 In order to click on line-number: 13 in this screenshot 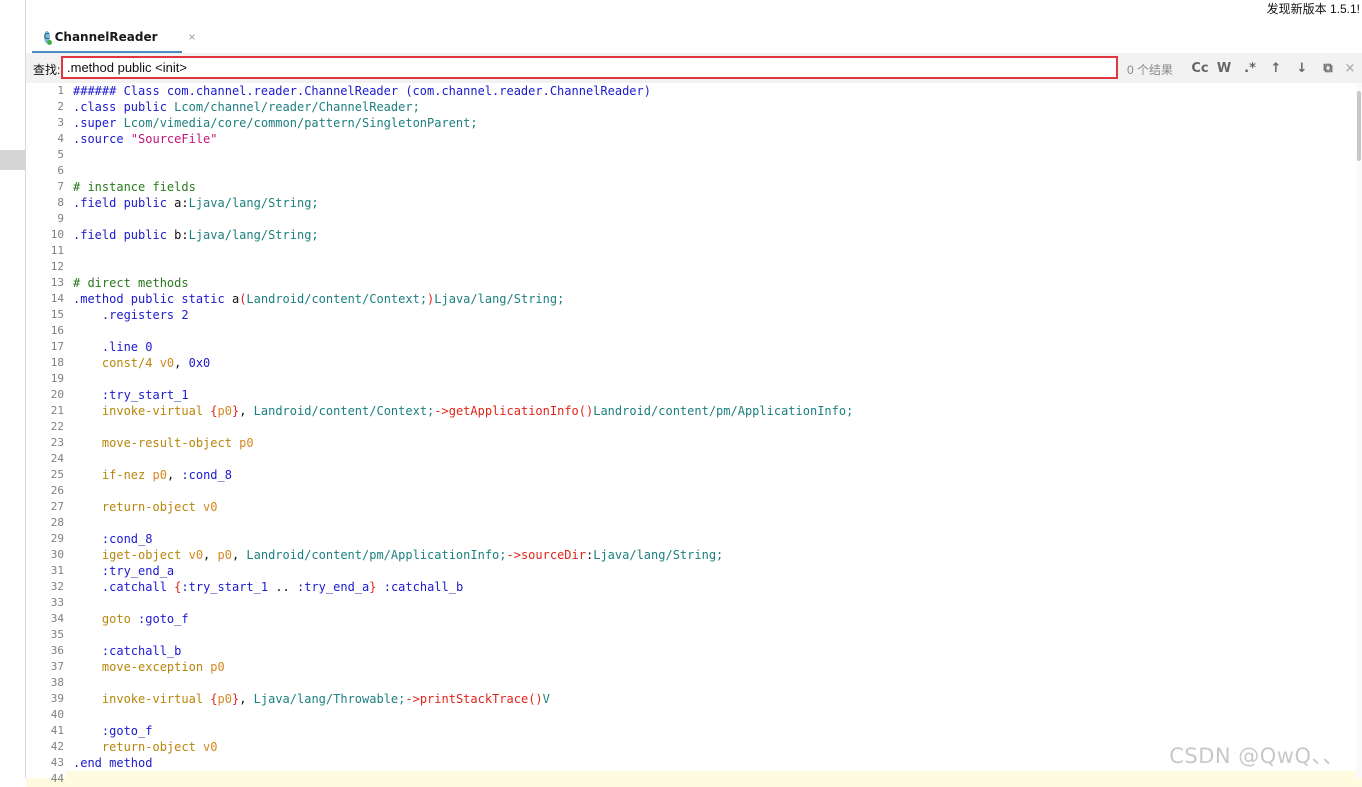, I will do `click(57, 282)`.